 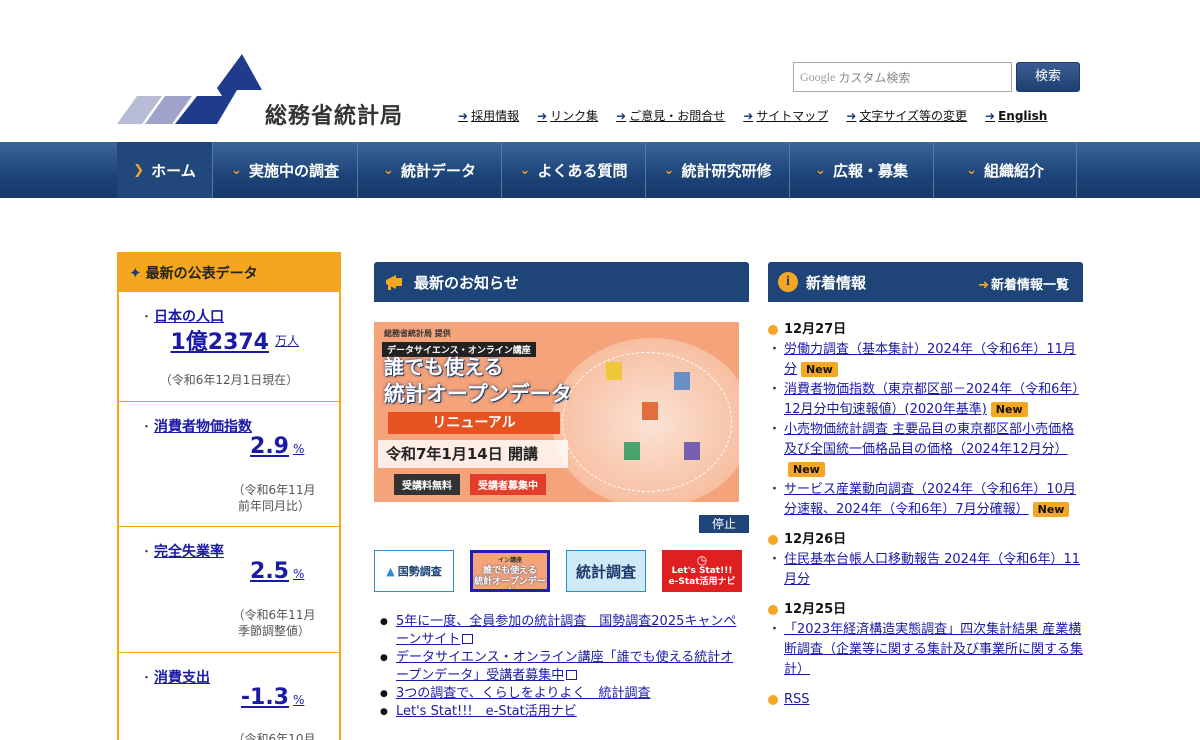 What do you see at coordinates (702, 571) in the screenshot?
I see `thumb-lets-stat: ◷ Let's Stat!!! e-Stat活用ナビ` at bounding box center [702, 571].